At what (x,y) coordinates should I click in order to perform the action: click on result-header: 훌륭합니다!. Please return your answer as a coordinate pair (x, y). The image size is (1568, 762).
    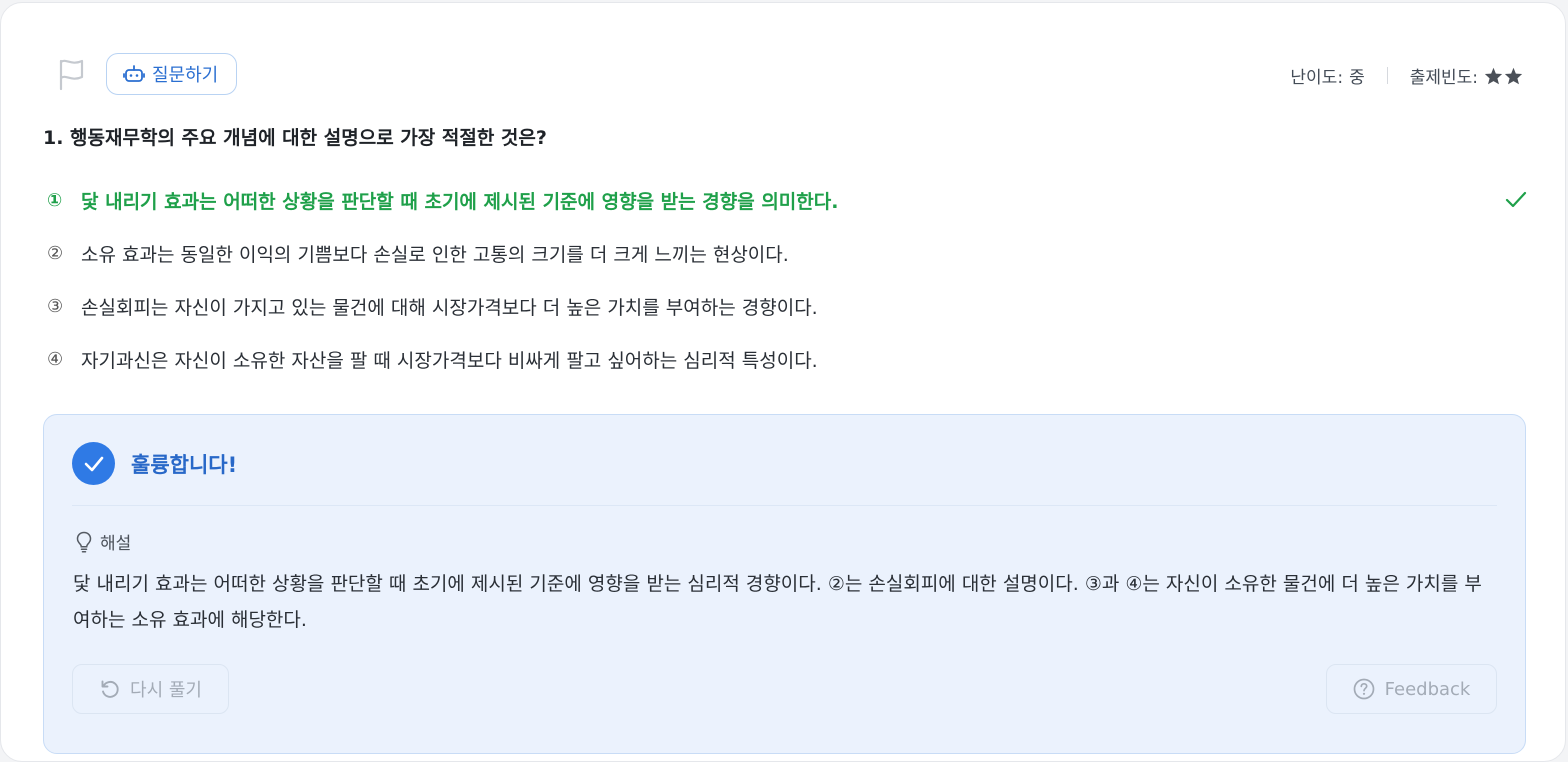
    Looking at the image, I should click on (154, 463).